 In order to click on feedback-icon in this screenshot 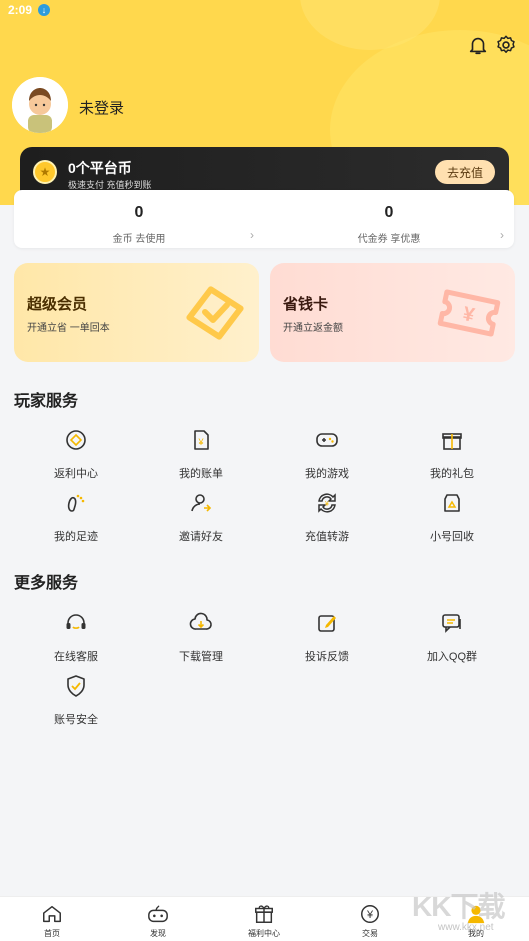, I will do `click(327, 623)`.